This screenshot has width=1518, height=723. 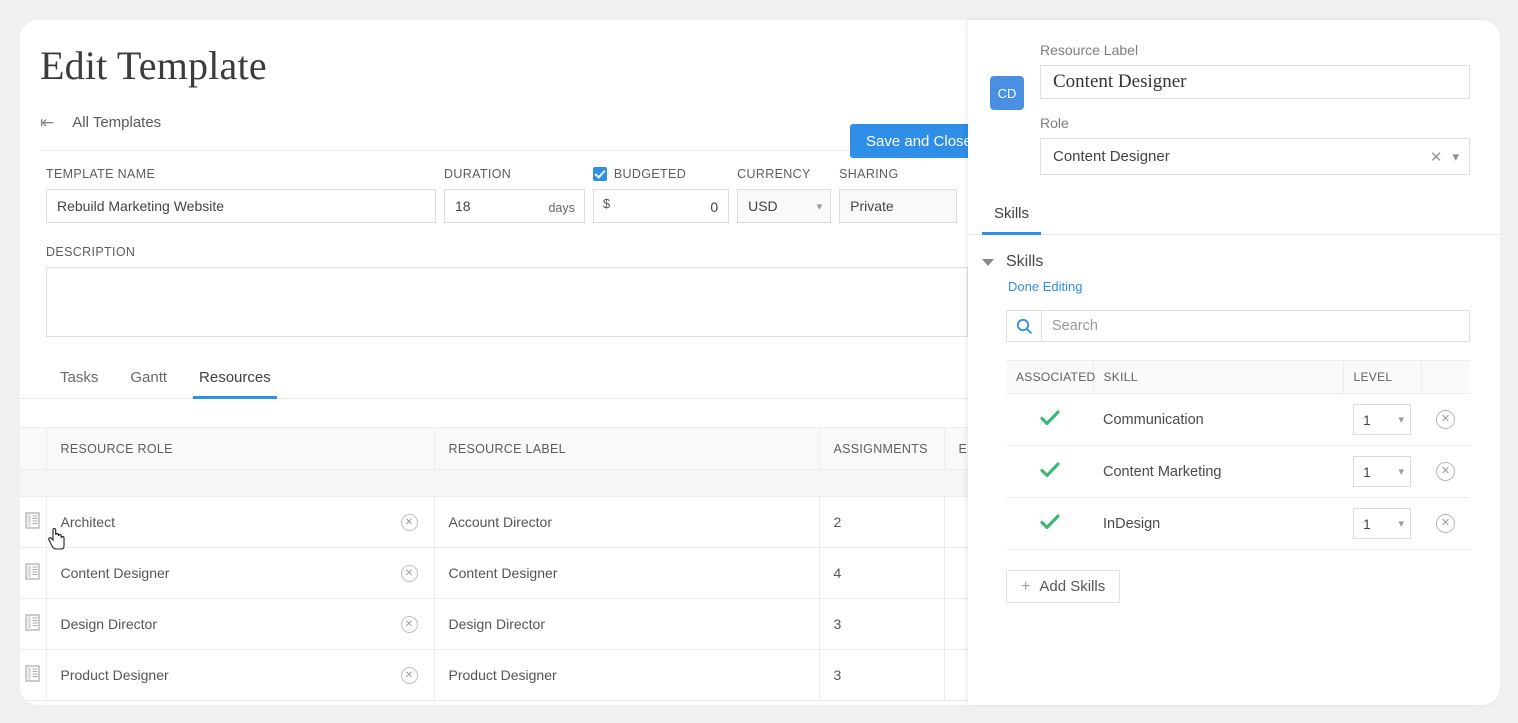 What do you see at coordinates (882, 573) in the screenshot?
I see `cell-assignments: 4` at bounding box center [882, 573].